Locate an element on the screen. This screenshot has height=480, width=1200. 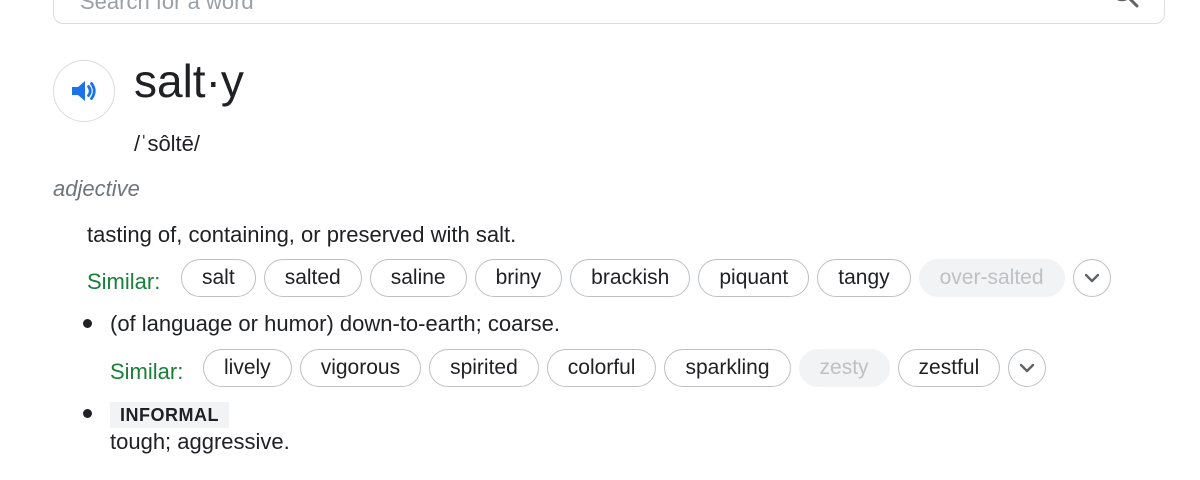
similar-word-chip: spirited is located at coordinates (484, 368).